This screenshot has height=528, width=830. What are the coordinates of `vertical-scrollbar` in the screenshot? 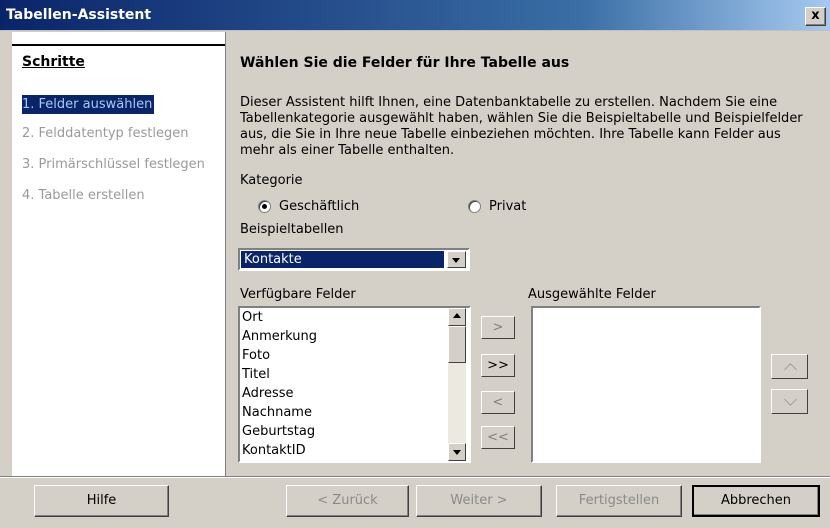 It's located at (457, 384).